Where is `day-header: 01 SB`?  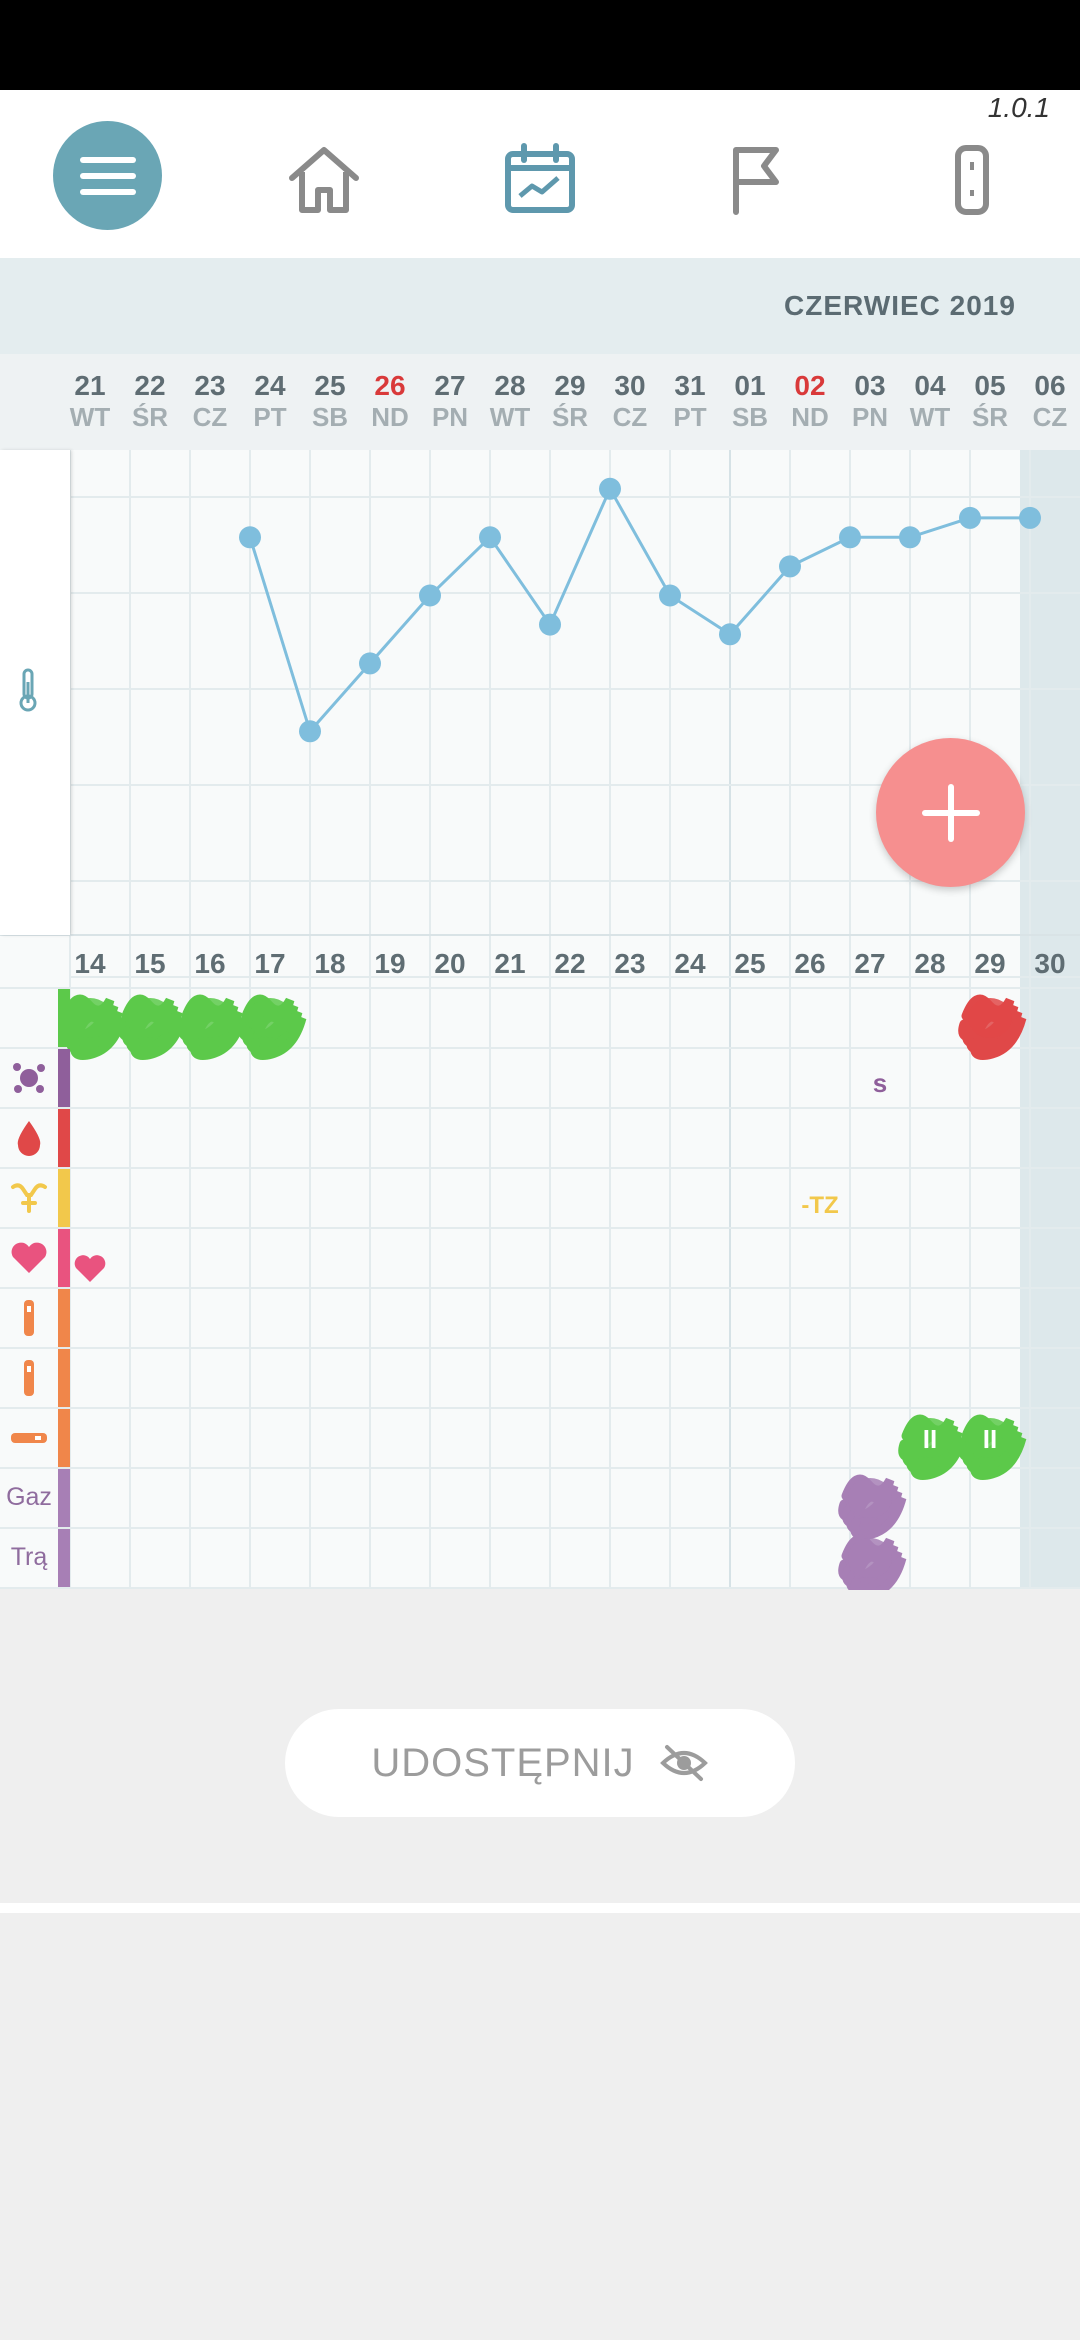
day-header: 01 SB is located at coordinates (750, 393).